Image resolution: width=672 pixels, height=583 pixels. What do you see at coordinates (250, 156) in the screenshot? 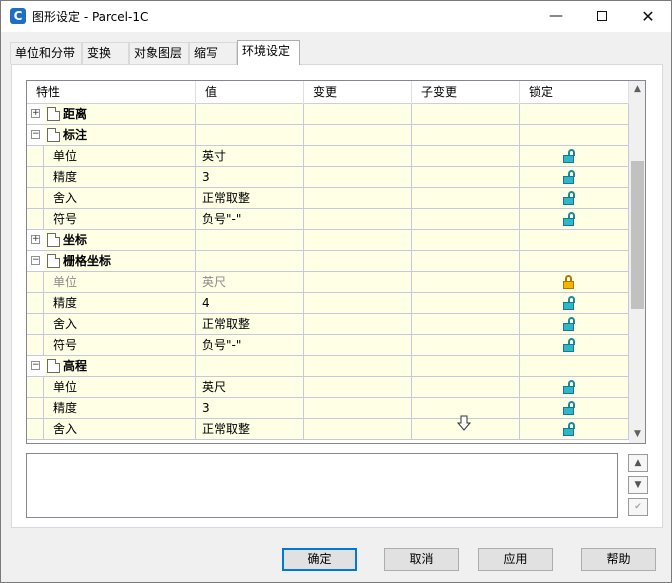
I see `value-cell: 英寸` at bounding box center [250, 156].